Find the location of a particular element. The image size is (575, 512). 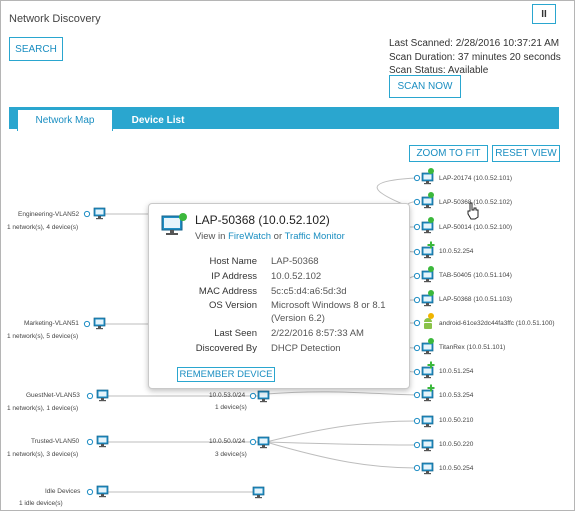

row-value: DHCP Detection is located at coordinates (306, 348).